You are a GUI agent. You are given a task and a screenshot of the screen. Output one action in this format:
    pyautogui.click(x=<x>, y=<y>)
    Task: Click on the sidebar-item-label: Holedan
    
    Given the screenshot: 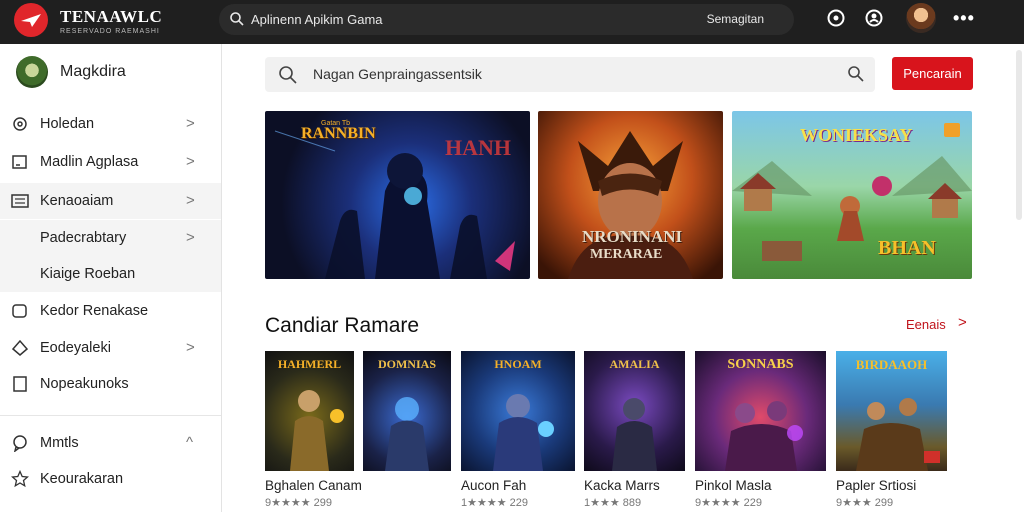 What is the action you would take?
    pyautogui.click(x=67, y=124)
    